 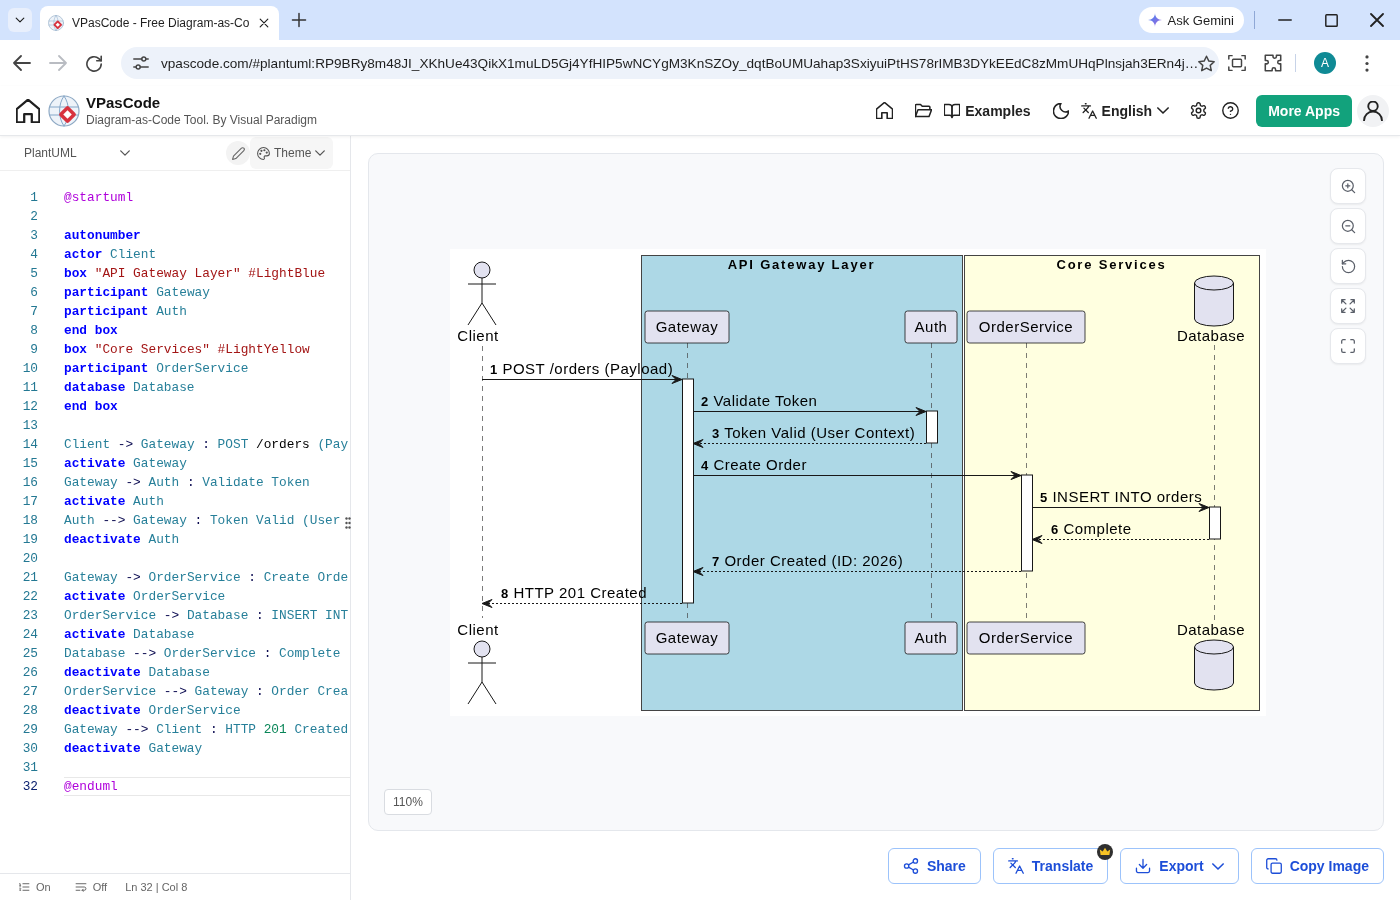 What do you see at coordinates (160, 23) in the screenshot?
I see `browser-tab: VPasCode - Free Diagram-as-Co` at bounding box center [160, 23].